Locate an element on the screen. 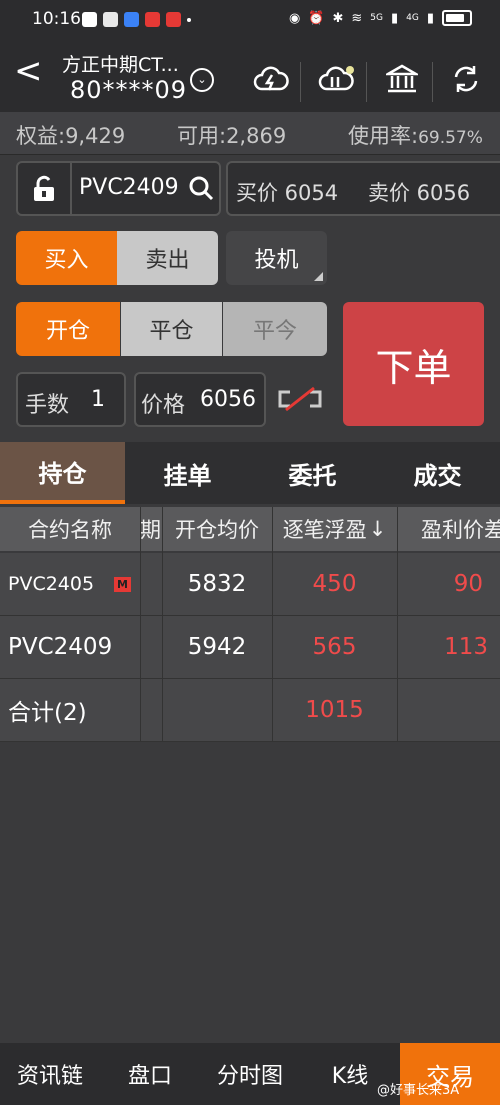  col-float-pnl-label: 逐笔浮盈 is located at coordinates (324, 530).